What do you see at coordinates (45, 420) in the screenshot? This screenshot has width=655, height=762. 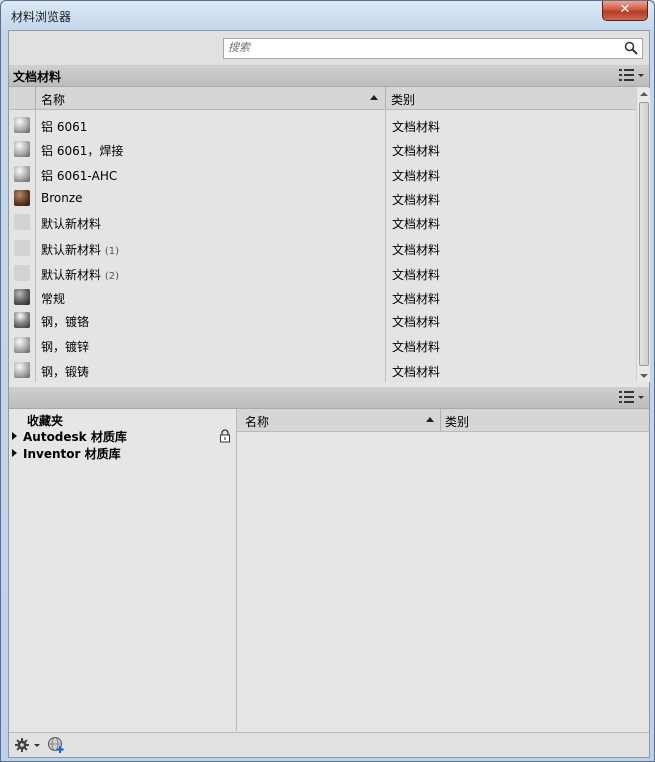 I see `tree-item-favorites: 收藏夹` at bounding box center [45, 420].